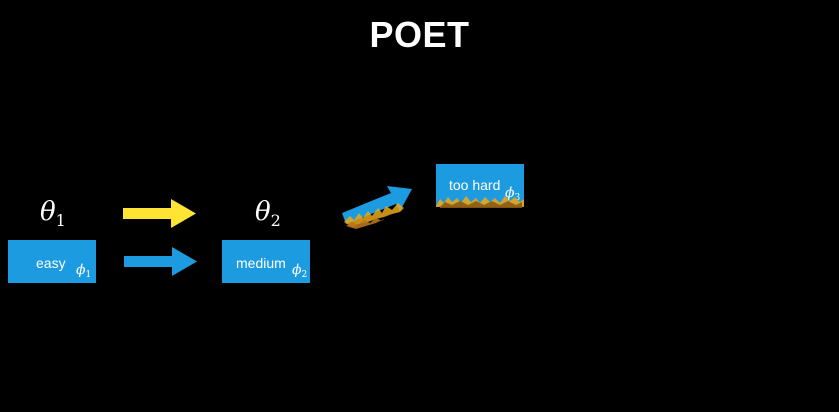 Image resolution: width=839 pixels, height=412 pixels. What do you see at coordinates (159, 213) in the screenshot?
I see `agent-transfer-arrow` at bounding box center [159, 213].